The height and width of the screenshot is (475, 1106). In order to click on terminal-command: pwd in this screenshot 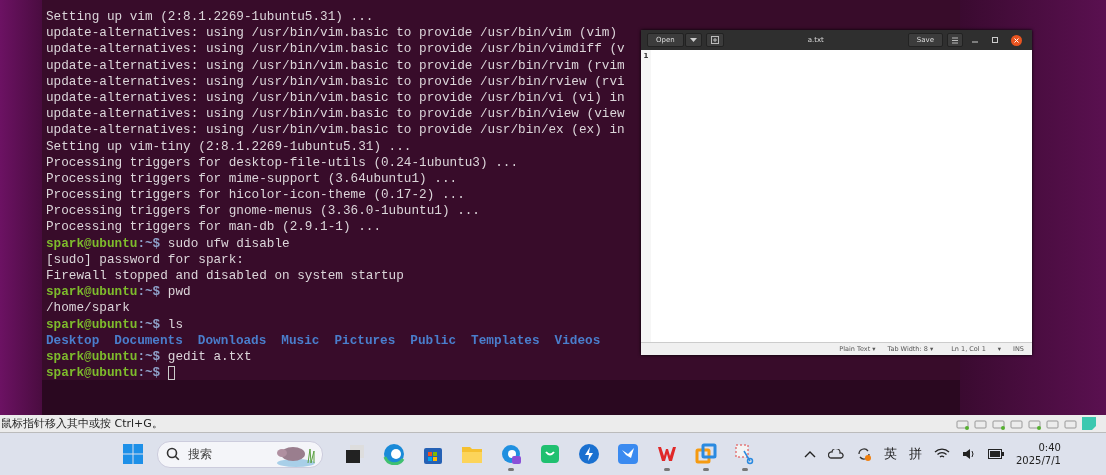, I will do `click(179, 292)`.